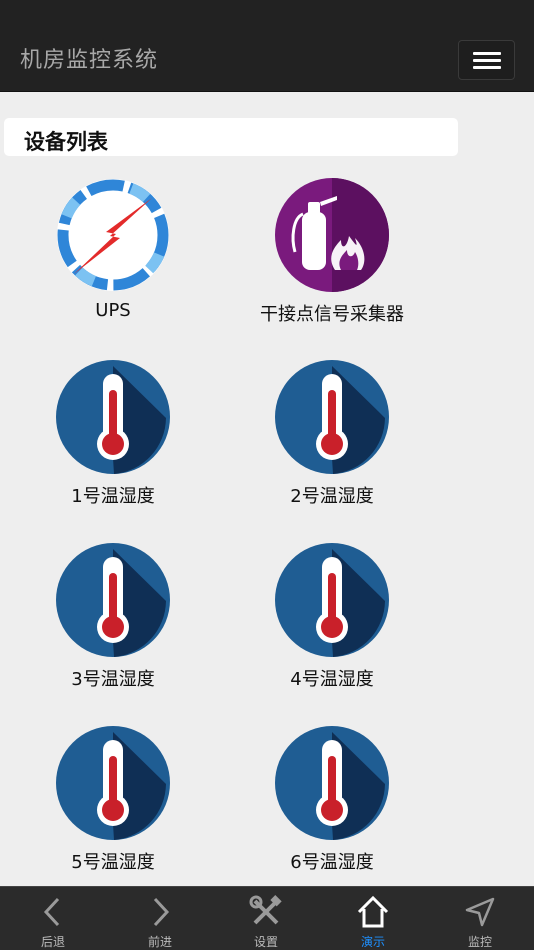 The image size is (534, 950). What do you see at coordinates (480, 912) in the screenshot?
I see `navigation-arrow-icon` at bounding box center [480, 912].